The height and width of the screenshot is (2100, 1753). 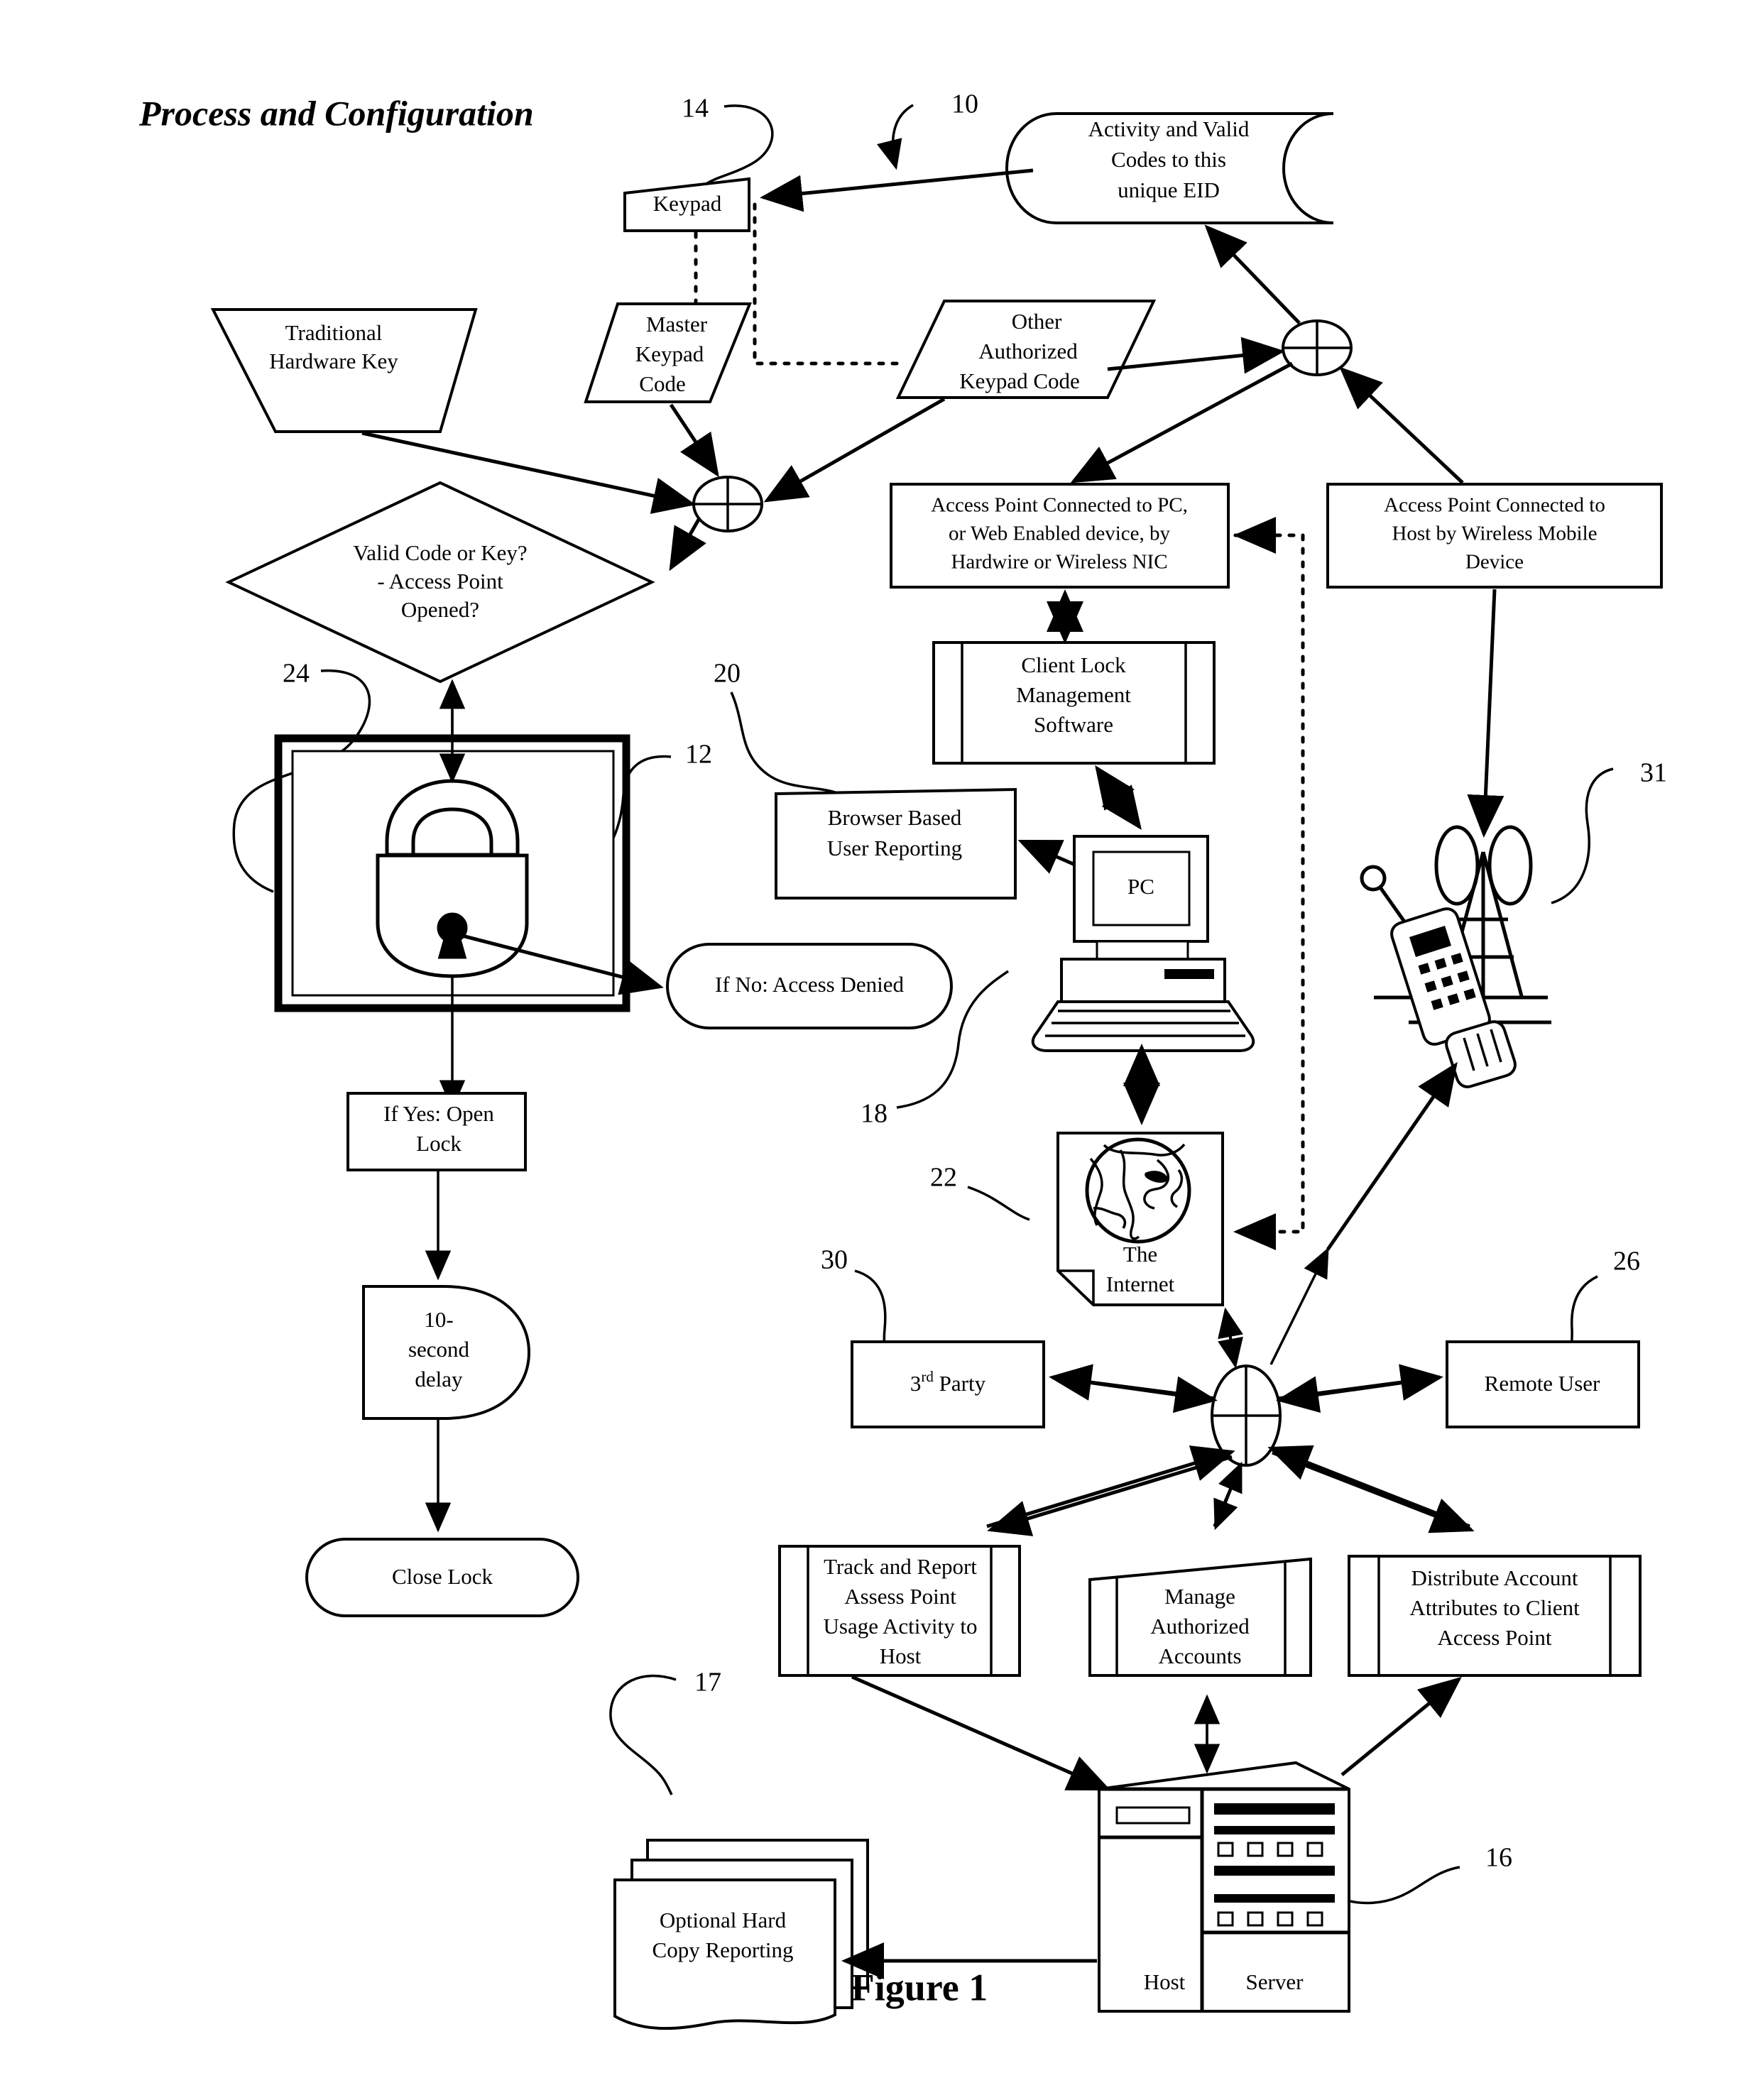 What do you see at coordinates (1494, 505) in the screenshot?
I see `access-point-host-line1: Access Point Connected to` at bounding box center [1494, 505].